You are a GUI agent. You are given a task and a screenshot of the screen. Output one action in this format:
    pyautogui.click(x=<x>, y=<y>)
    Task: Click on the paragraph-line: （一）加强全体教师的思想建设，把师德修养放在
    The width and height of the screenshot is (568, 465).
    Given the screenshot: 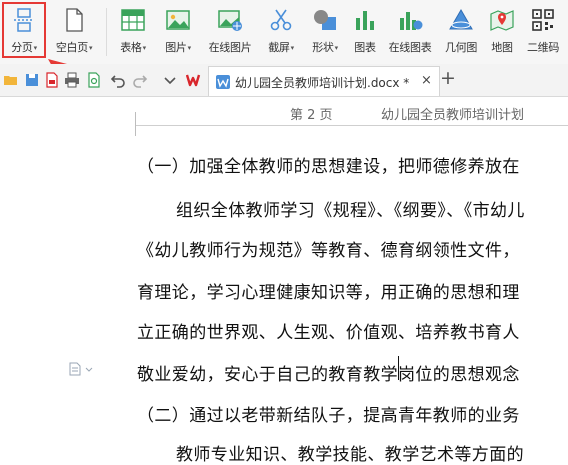 What is the action you would take?
    pyautogui.click(x=328, y=164)
    